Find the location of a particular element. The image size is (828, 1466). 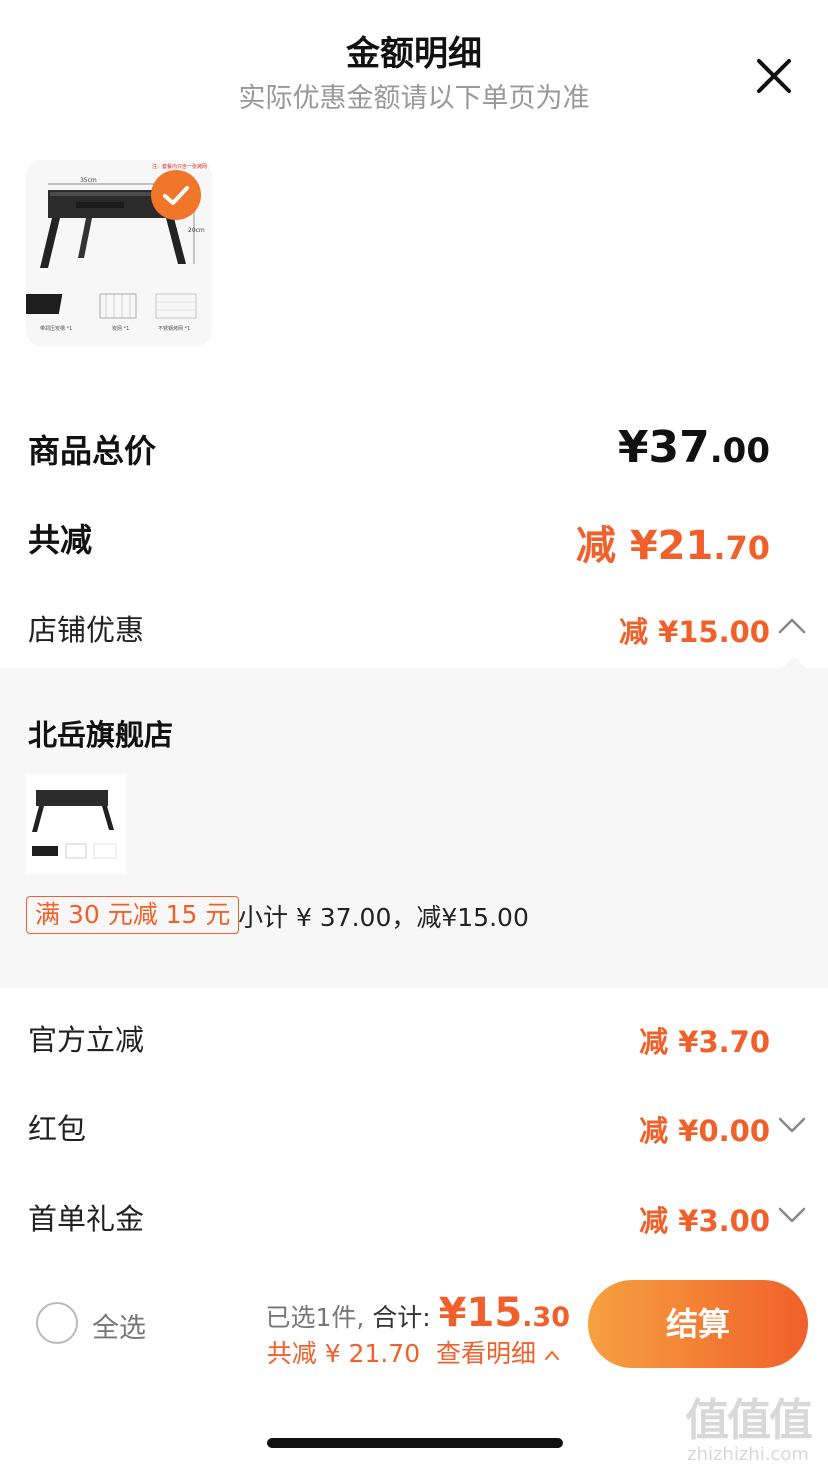

redpacket-label: 红包 is located at coordinates (57, 1129).